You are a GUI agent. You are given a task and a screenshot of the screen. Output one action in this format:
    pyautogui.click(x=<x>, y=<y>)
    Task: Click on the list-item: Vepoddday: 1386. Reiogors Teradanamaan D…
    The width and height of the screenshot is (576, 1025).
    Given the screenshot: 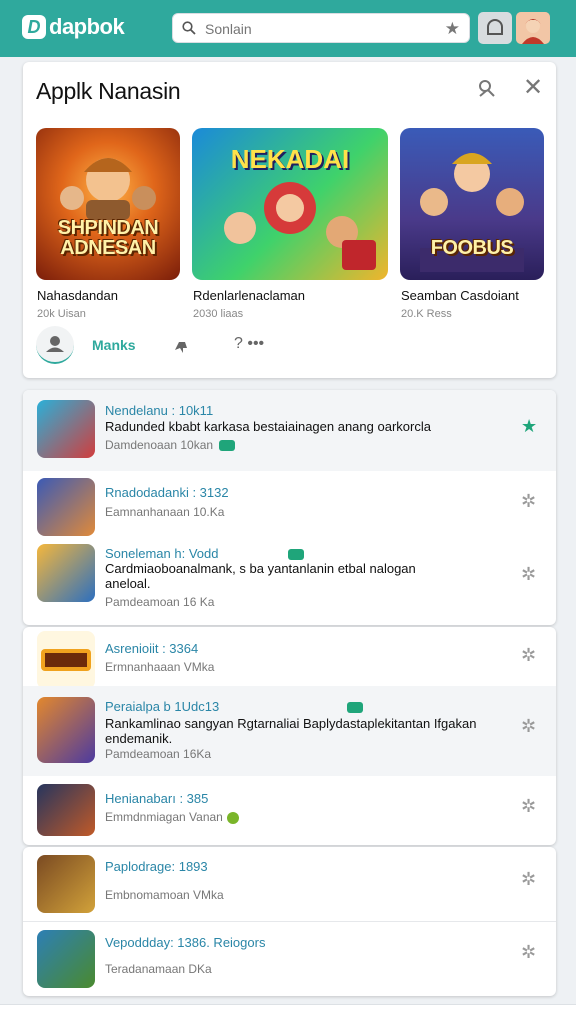 What is the action you would take?
    pyautogui.click(x=289, y=959)
    